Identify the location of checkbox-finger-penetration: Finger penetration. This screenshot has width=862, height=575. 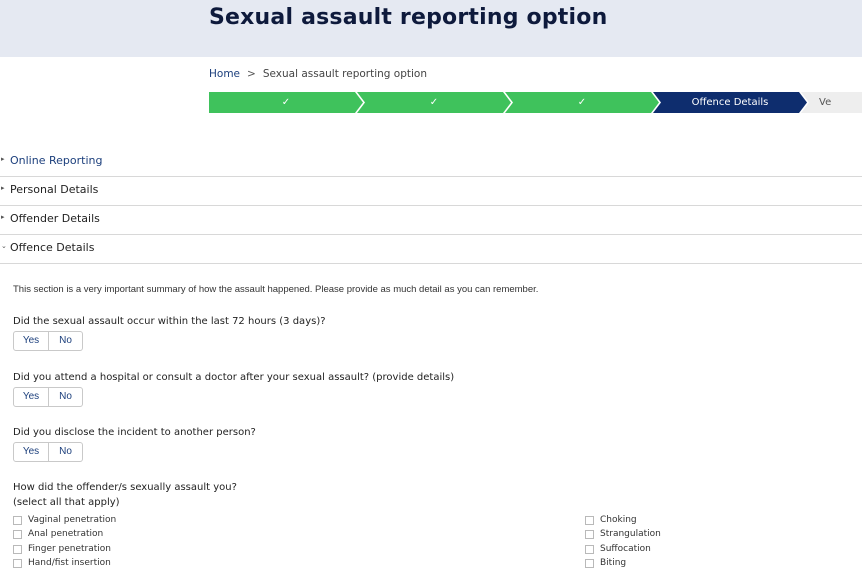
(62, 549).